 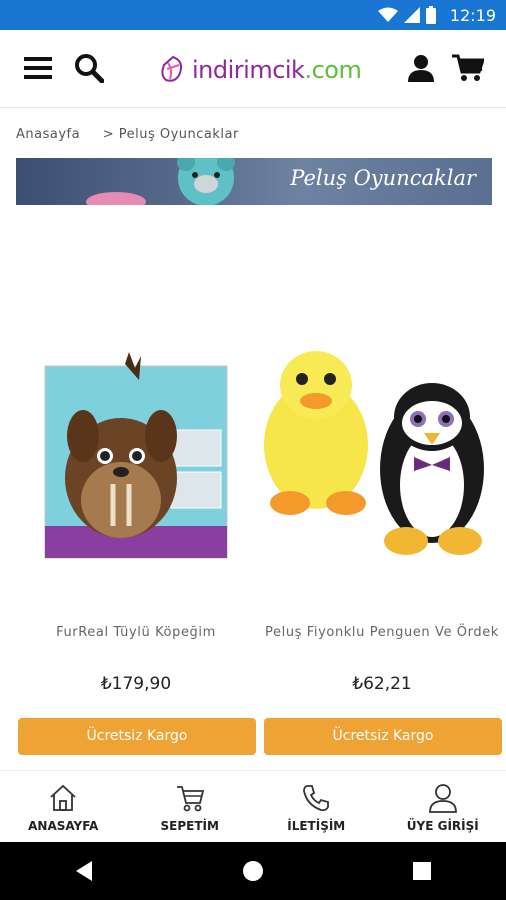 What do you see at coordinates (136, 684) in the screenshot?
I see `product-price: ₺179,90` at bounding box center [136, 684].